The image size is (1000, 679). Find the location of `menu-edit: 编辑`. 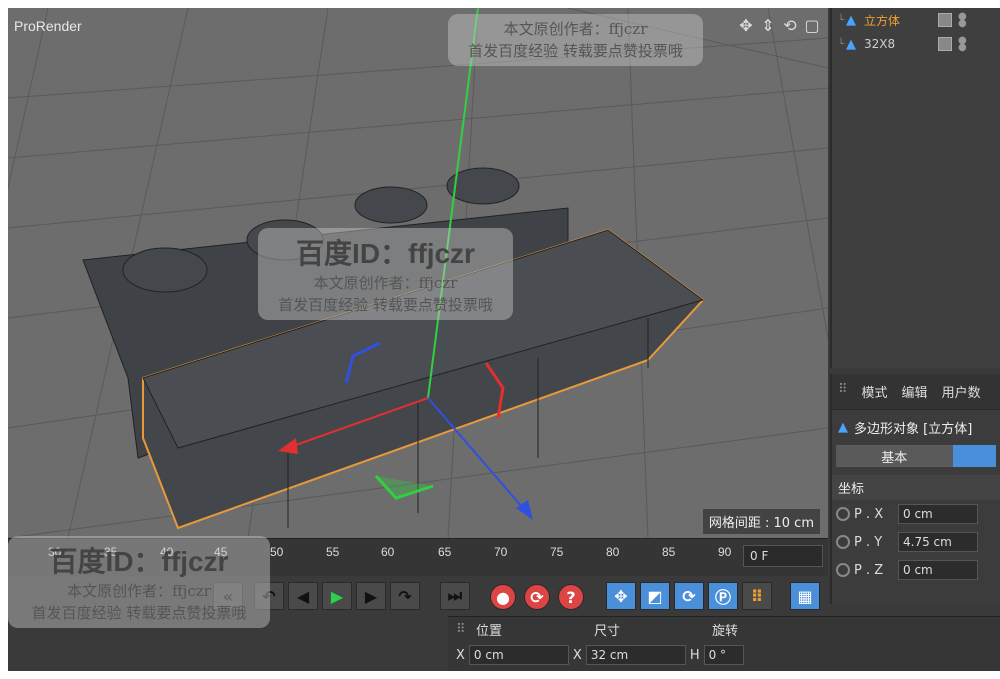

menu-edit: 编辑 is located at coordinates (915, 391).